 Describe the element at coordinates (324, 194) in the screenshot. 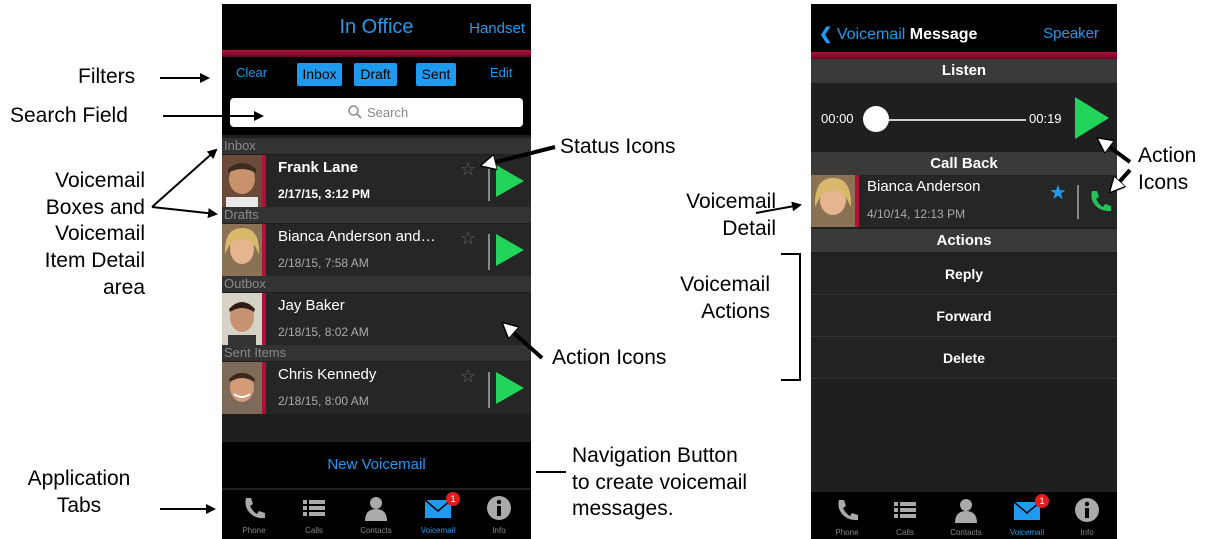

I see `message-date: 2/17/15, 3:12 PM` at that location.